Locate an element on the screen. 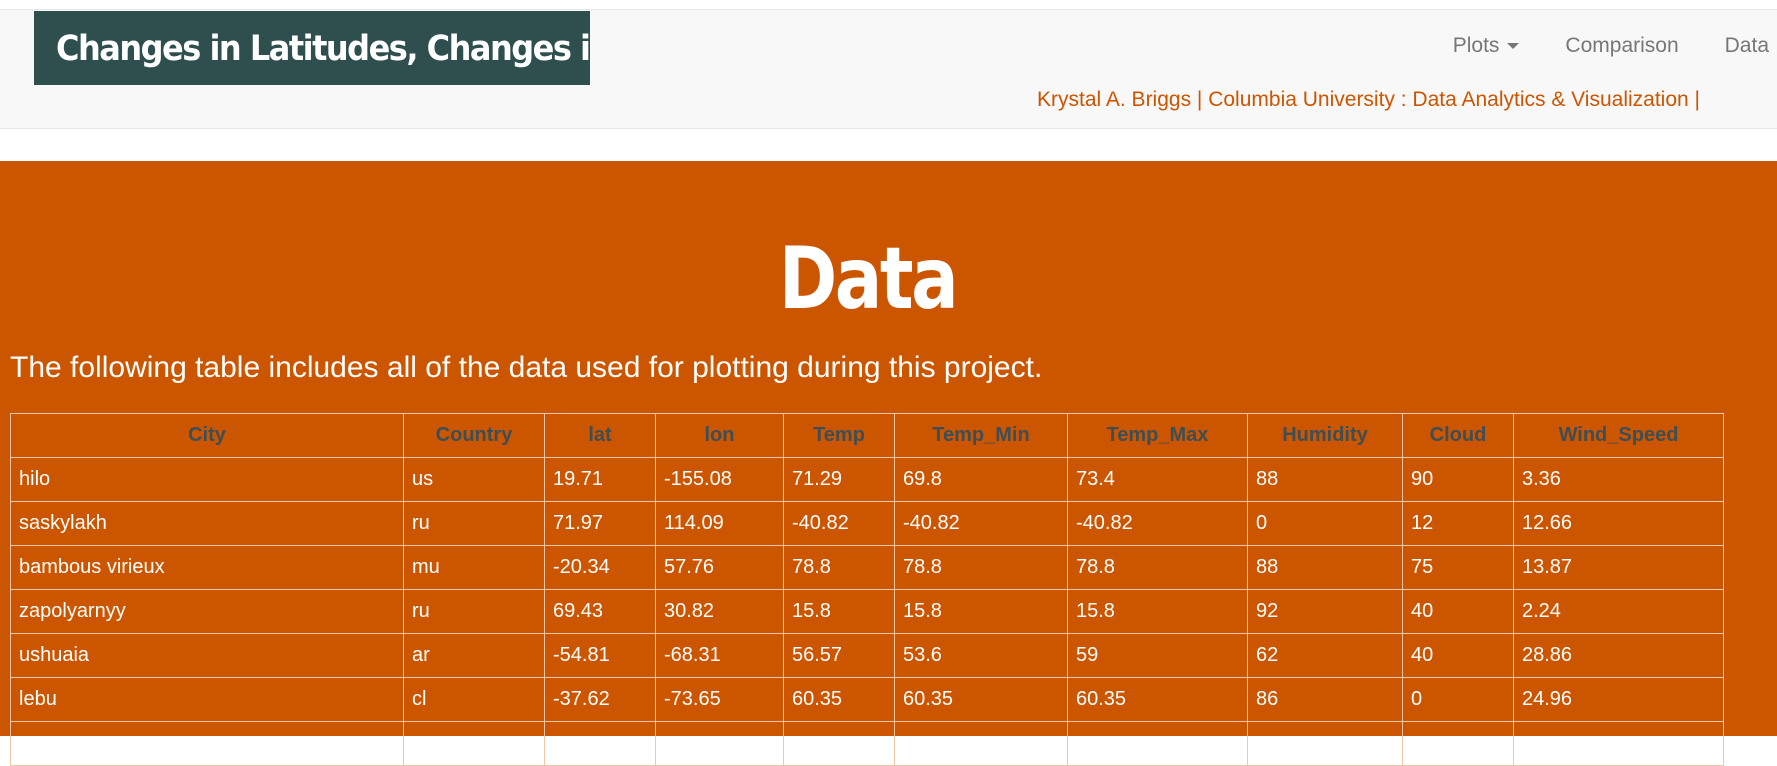  nav-item-comparison: Comparison is located at coordinates (1621, 46).